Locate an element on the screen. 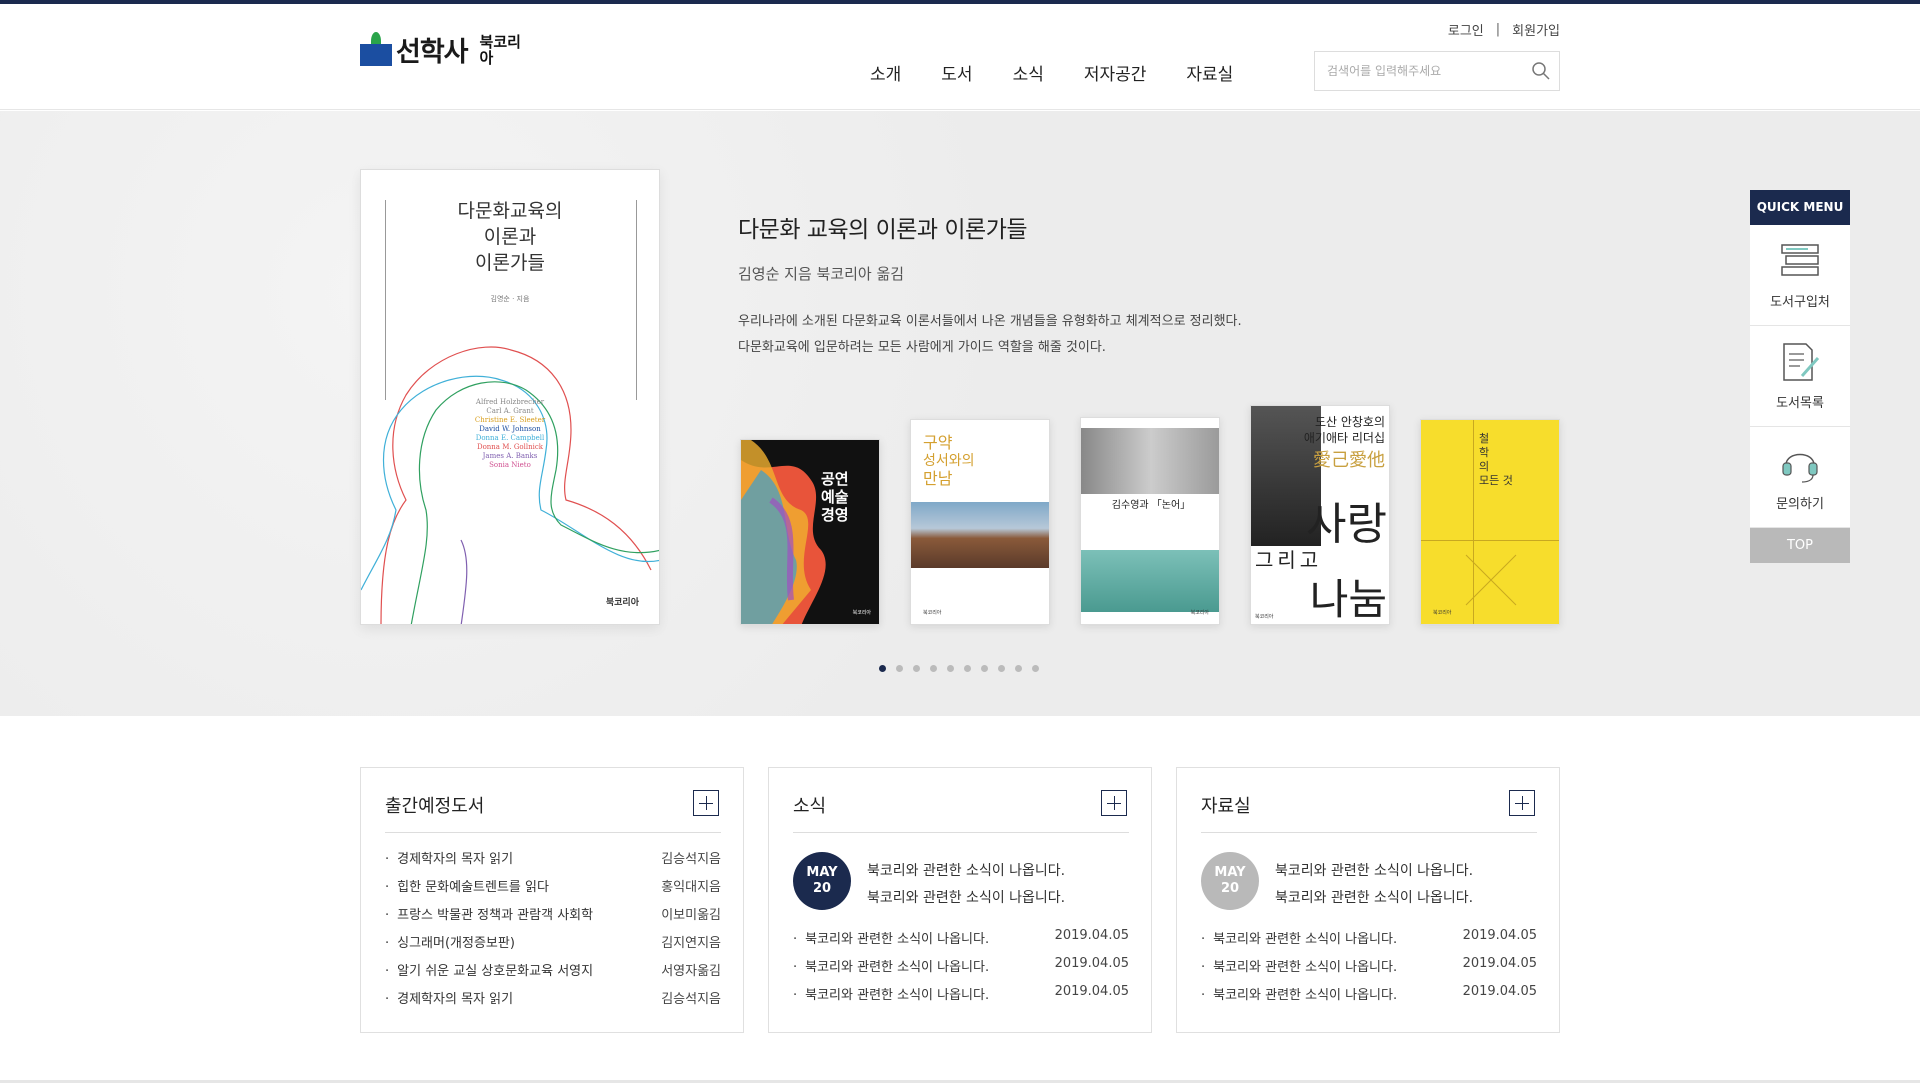 The height and width of the screenshot is (1083, 1920). carousel-book-4: 도산 안창호의 애기애타 리더십 愛己愛他 사랑 그리고 나눔 북코리아 is located at coordinates (1320, 515).